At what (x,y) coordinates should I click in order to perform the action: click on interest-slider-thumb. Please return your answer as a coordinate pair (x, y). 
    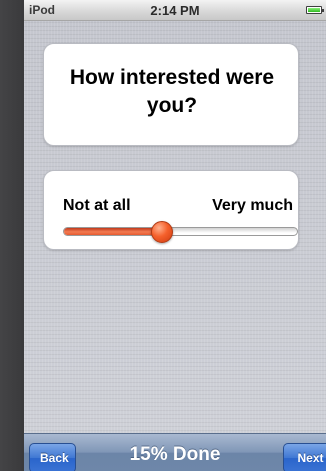
    Looking at the image, I should click on (161, 232).